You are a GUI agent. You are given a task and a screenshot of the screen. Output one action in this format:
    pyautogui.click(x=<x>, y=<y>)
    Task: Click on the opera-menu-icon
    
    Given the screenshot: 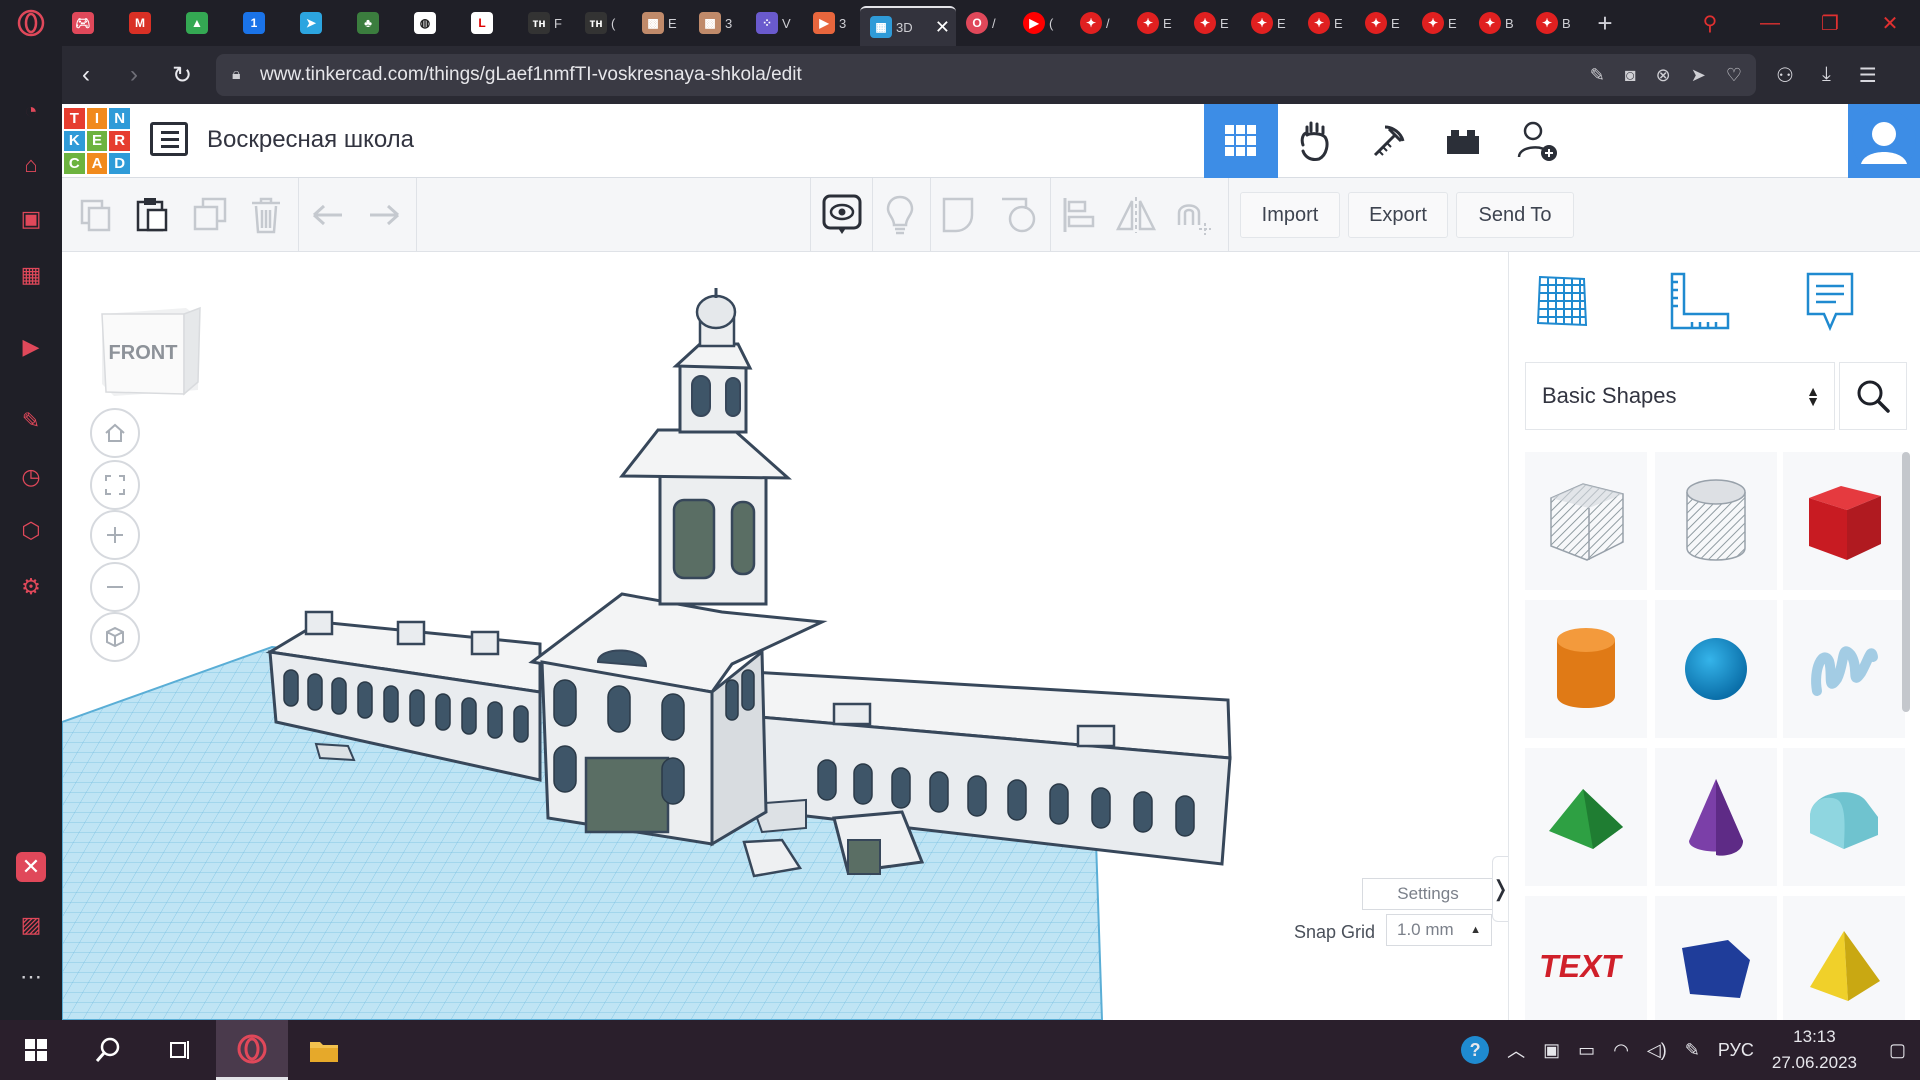 What is the action you would take?
    pyautogui.click(x=31, y=23)
    